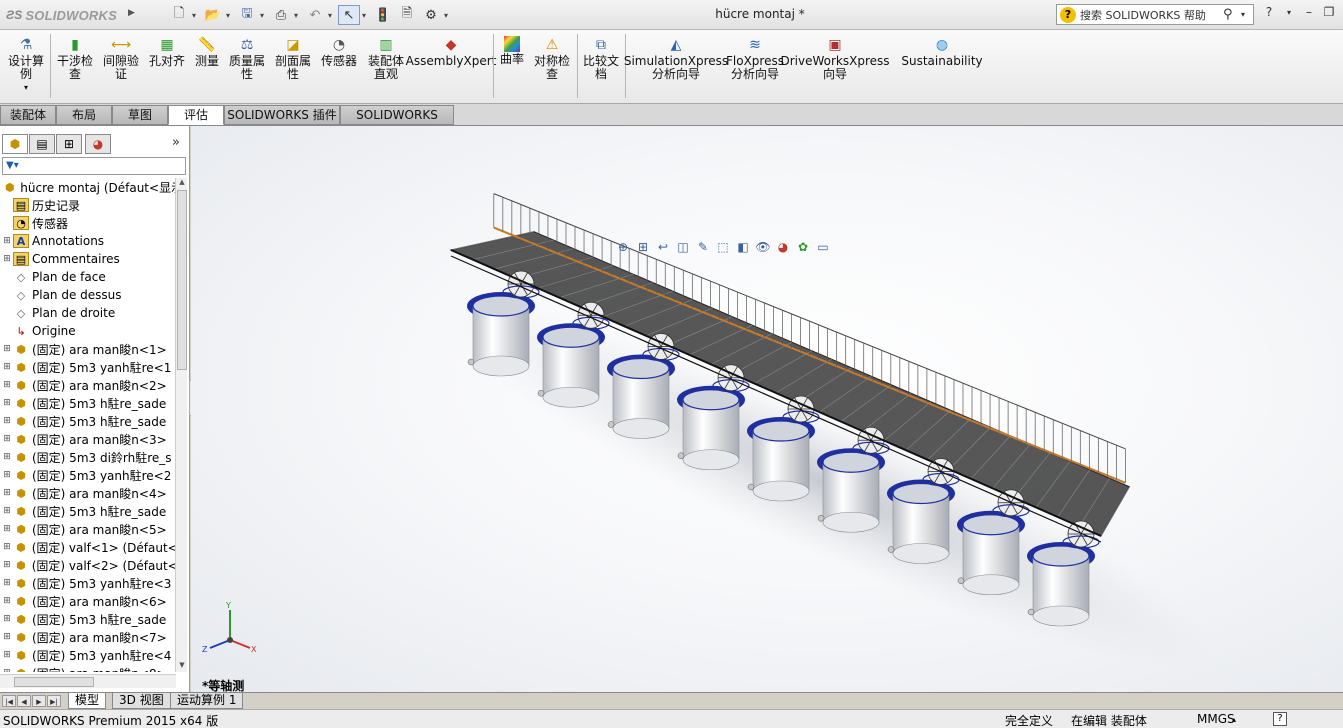  What do you see at coordinates (88, 583) in the screenshot?
I see `tree-item: ⊞ ⬢ (固定) 5m3 yanh駐re<3` at bounding box center [88, 583].